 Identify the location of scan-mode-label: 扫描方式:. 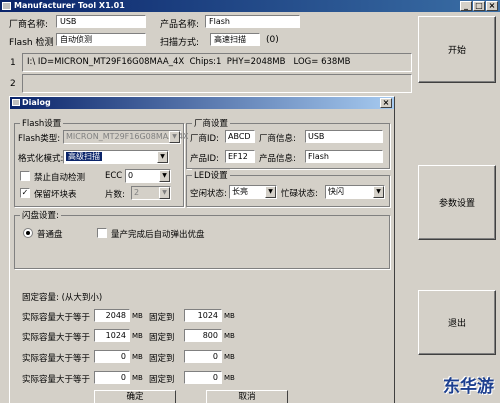
(180, 43).